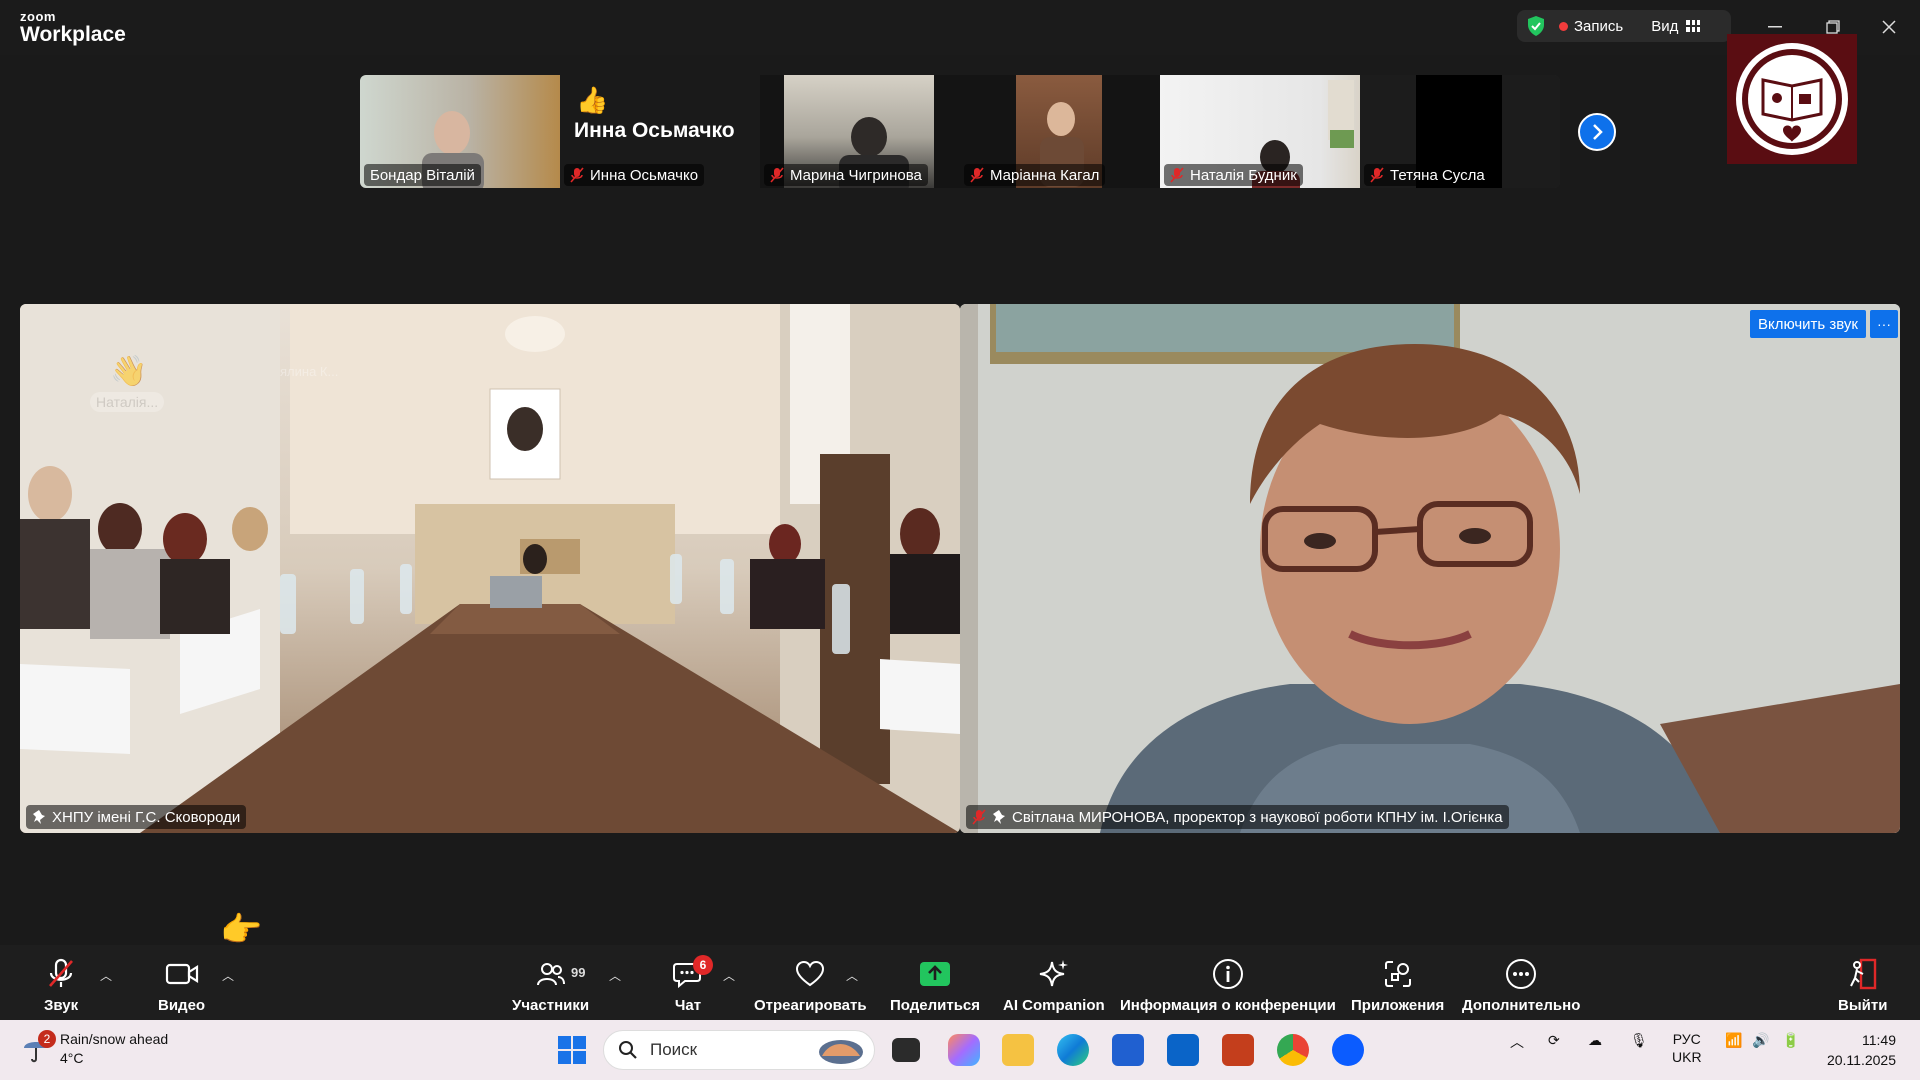  Describe the element at coordinates (72, 1058) in the screenshot. I see `weather-temp: 4°C` at that location.